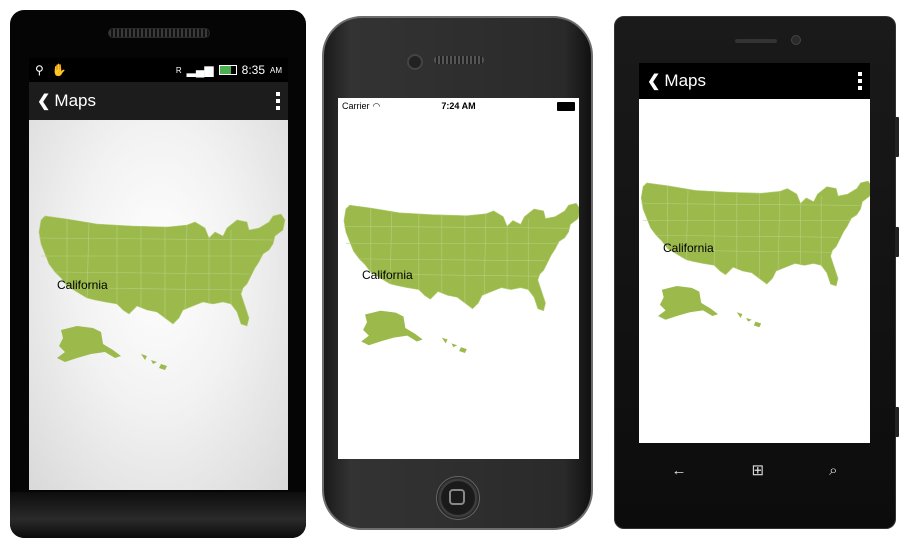 The width and height of the screenshot is (909, 549). Describe the element at coordinates (158, 515) in the screenshot. I see `phone-chin` at that location.